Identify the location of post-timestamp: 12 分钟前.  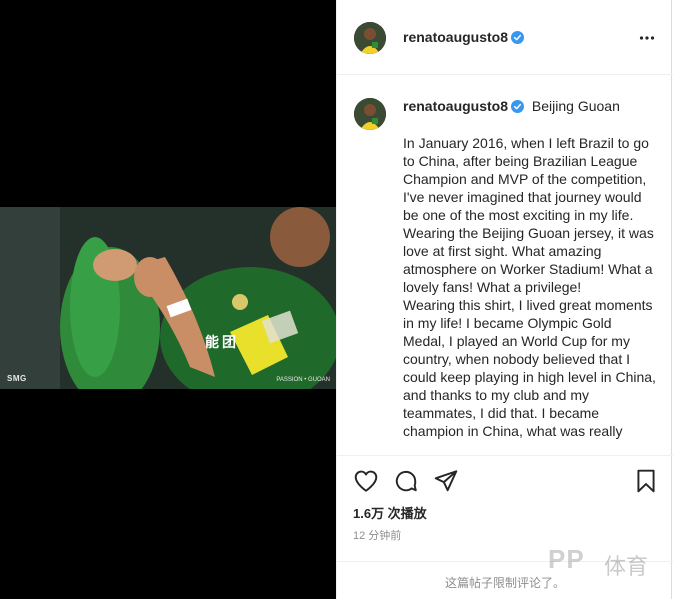
(377, 535).